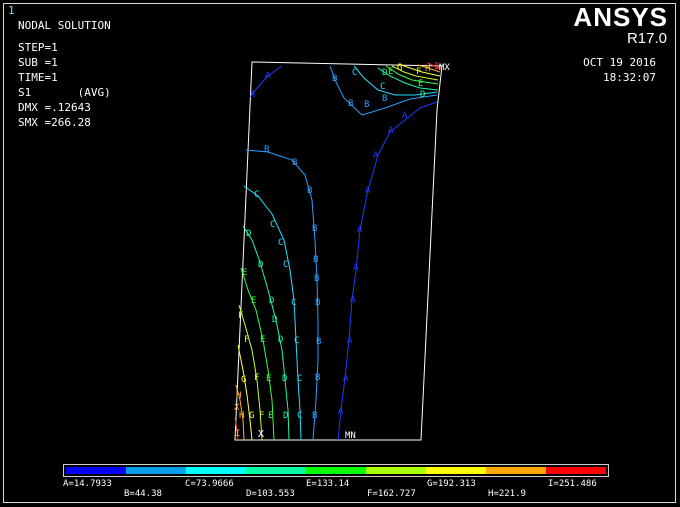  Describe the element at coordinates (391, 494) in the screenshot. I see `legend-label-f: F=162.727` at that location.